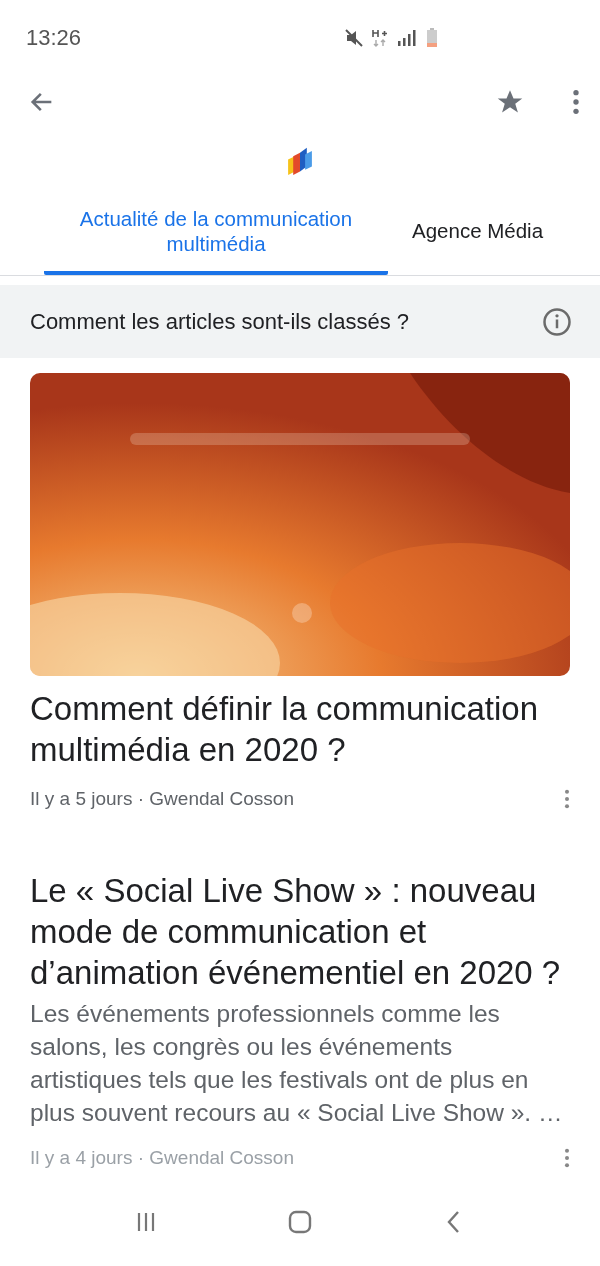  What do you see at coordinates (478, 236) in the screenshot?
I see `tab: Agence Média` at bounding box center [478, 236].